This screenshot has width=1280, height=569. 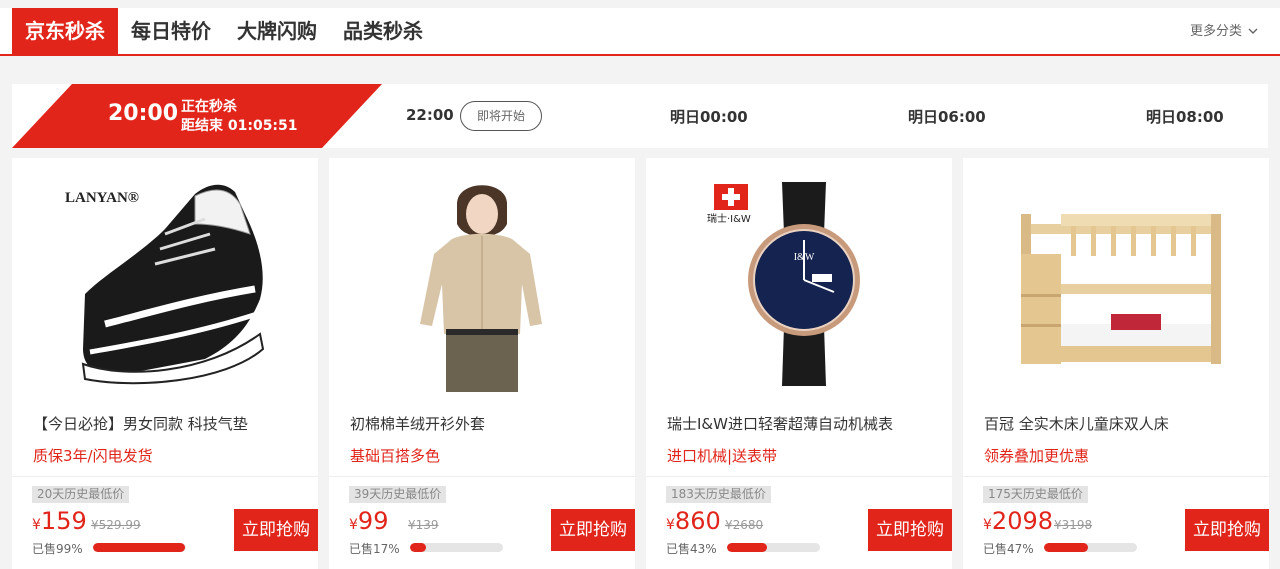 What do you see at coordinates (1035, 494) in the screenshot?
I see `history-low-badge: 175天历史最低价` at bounding box center [1035, 494].